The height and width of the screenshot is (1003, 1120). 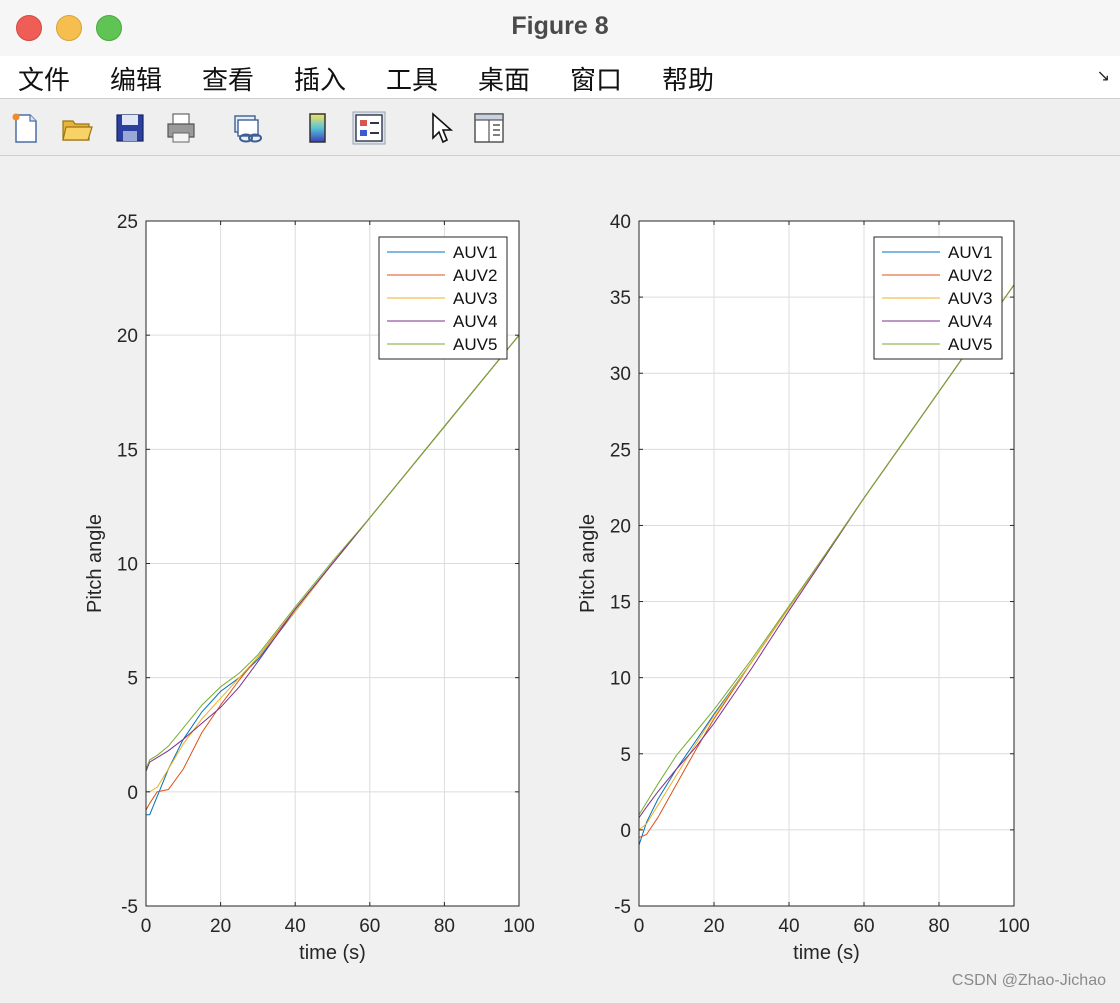 What do you see at coordinates (560, 77) in the screenshot?
I see `menu-bar: 文件 编辑 查看 插入 工具 桌面 窗口 帮助 ↘` at bounding box center [560, 77].